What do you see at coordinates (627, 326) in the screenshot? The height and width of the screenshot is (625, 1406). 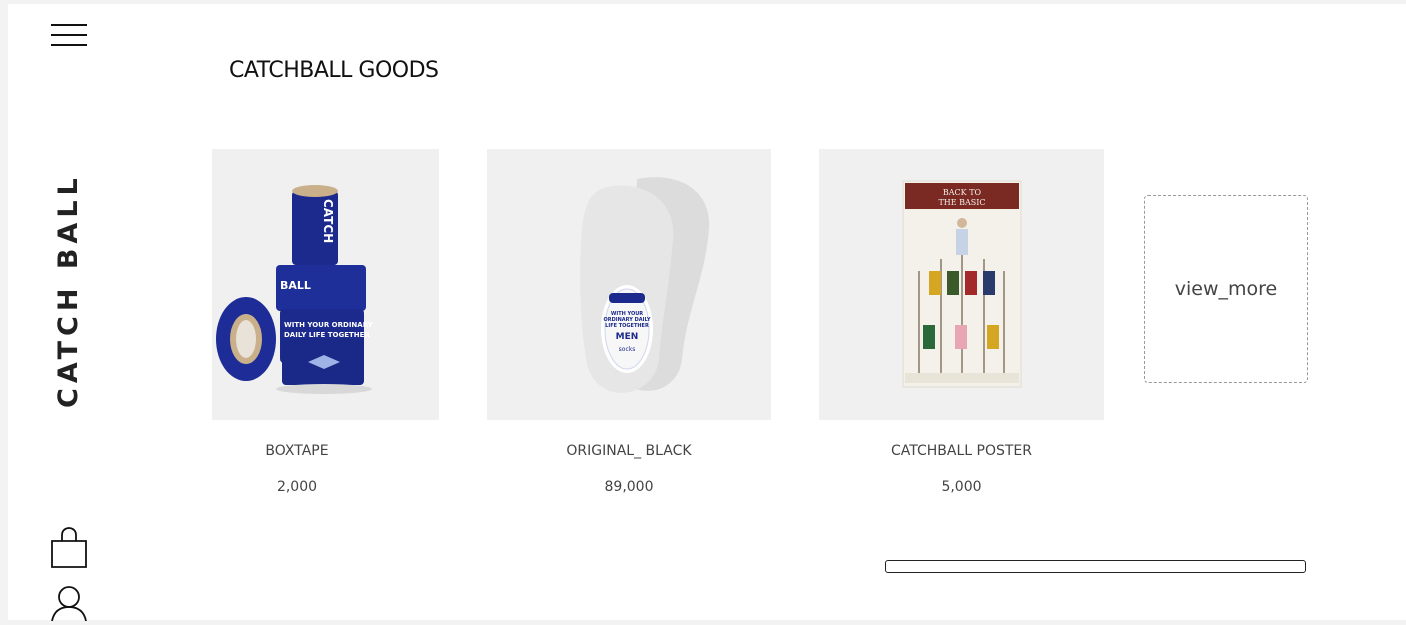 I see `svg-text: LIFE TOGETHER` at bounding box center [627, 326].